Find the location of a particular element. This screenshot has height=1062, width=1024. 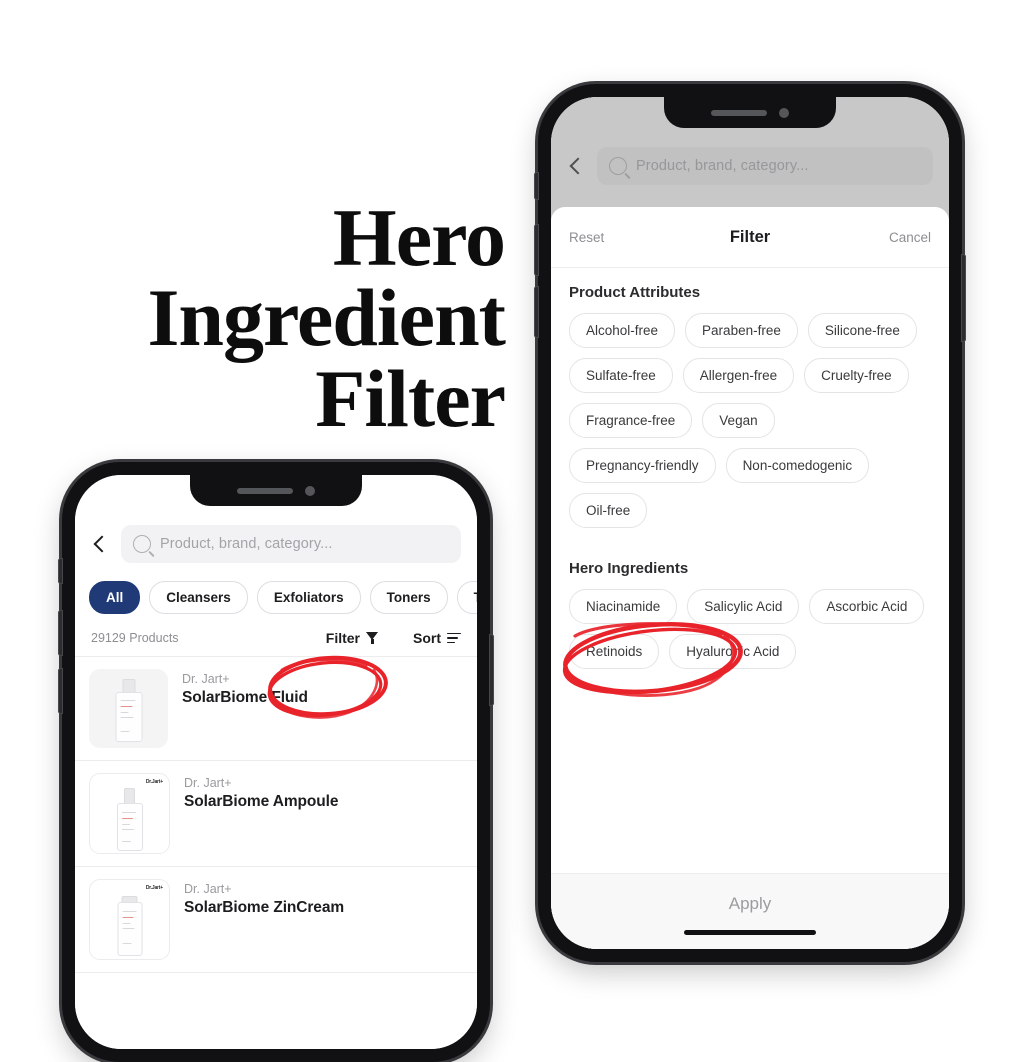

home-indicator is located at coordinates (750, 932).